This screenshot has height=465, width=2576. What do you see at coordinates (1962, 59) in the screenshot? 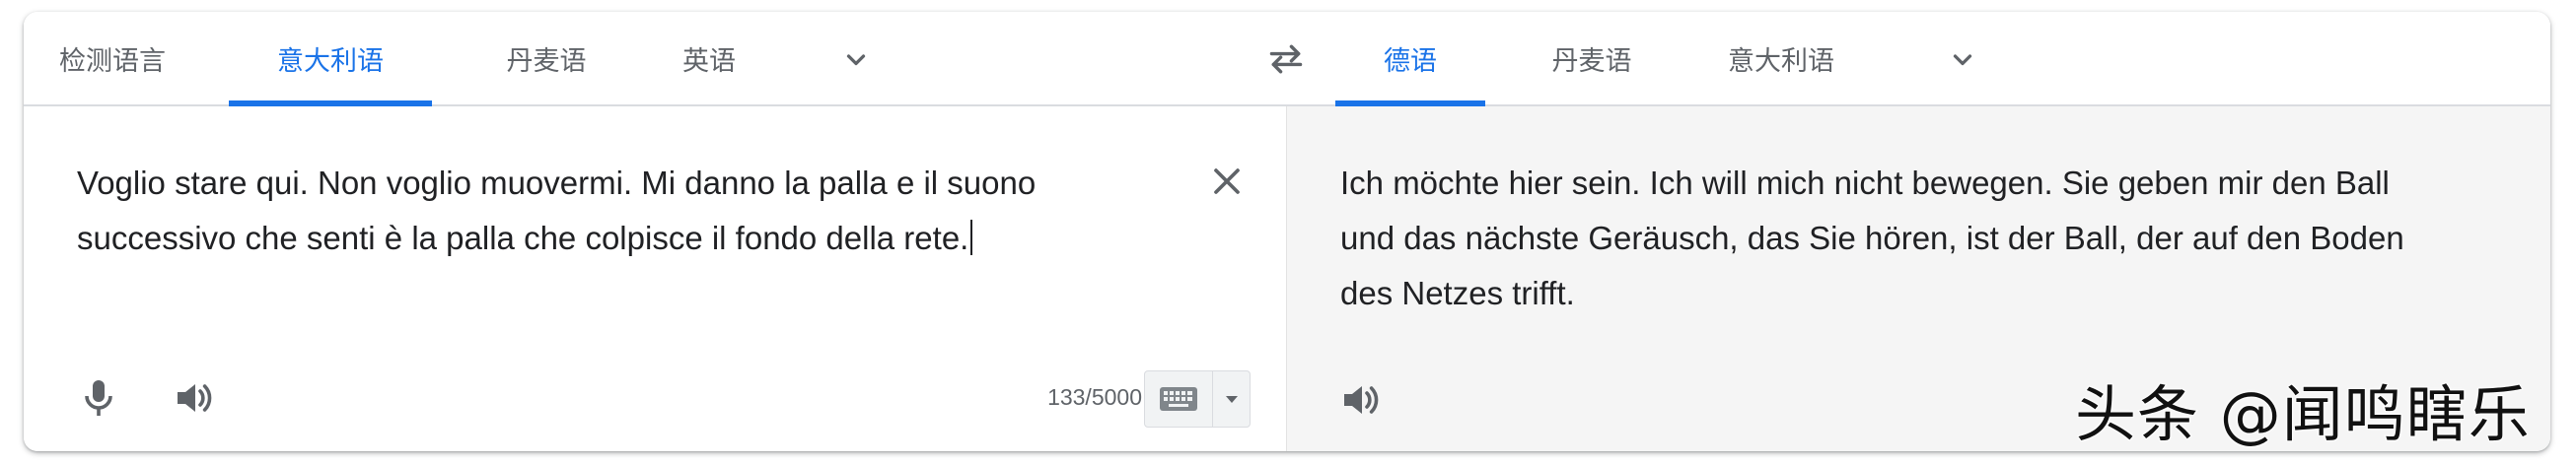
I see `target-more-languages-chevron-down-icon` at bounding box center [1962, 59].